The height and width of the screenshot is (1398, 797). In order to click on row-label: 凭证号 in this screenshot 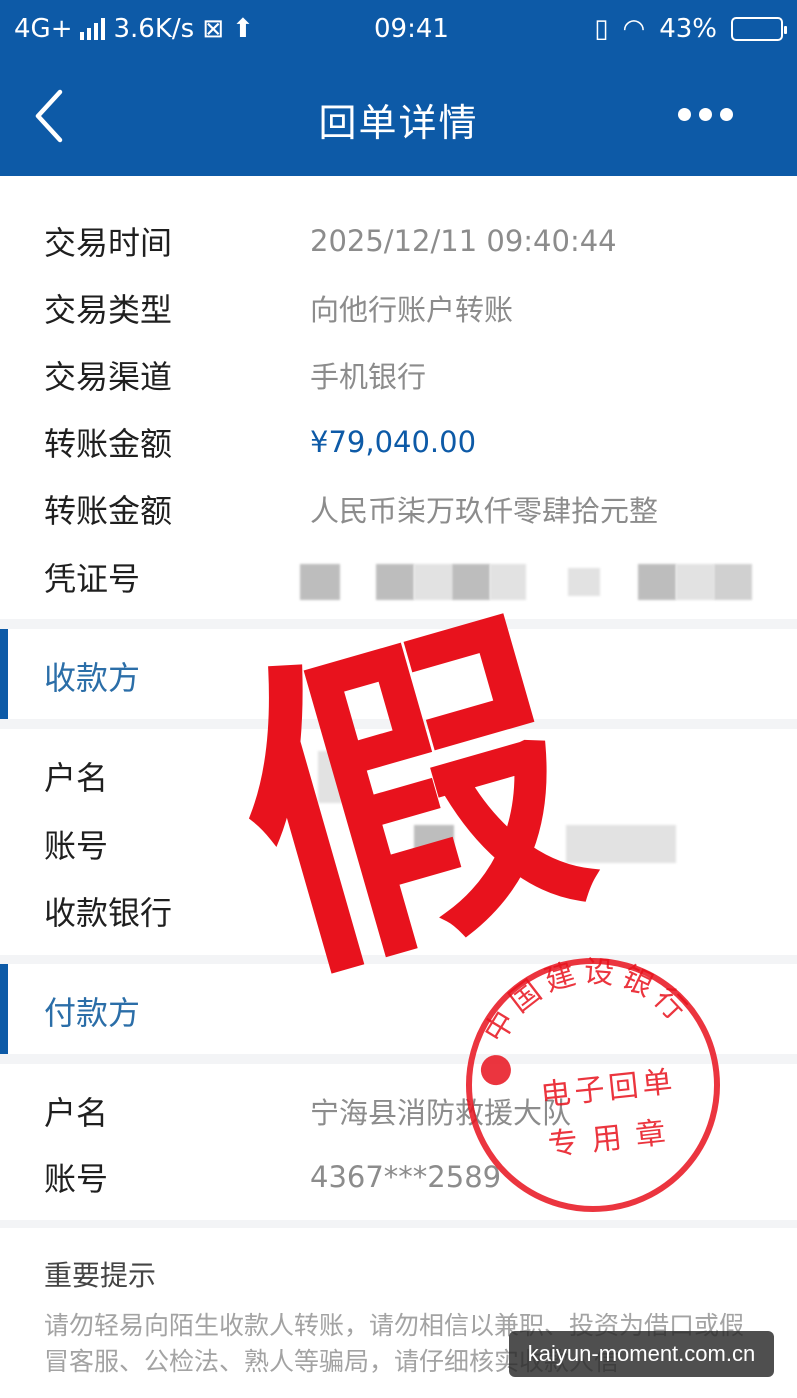, I will do `click(92, 579)`.